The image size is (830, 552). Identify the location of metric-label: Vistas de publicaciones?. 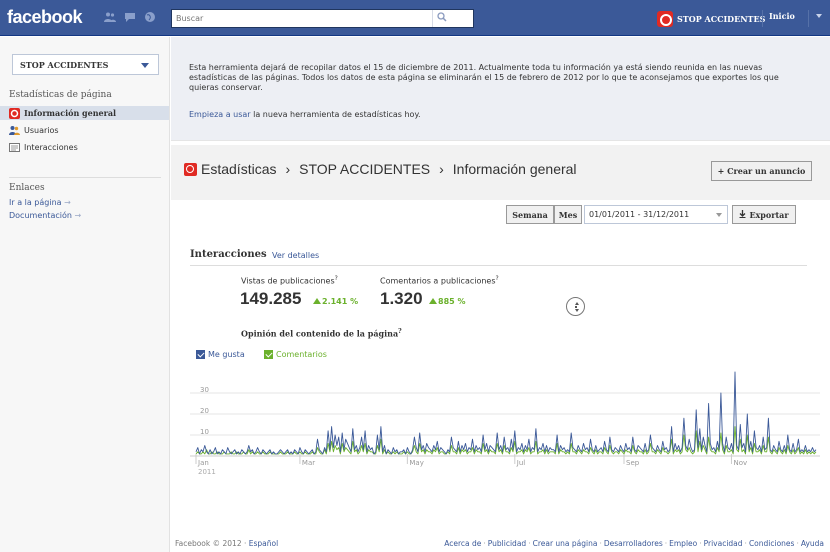
(289, 280).